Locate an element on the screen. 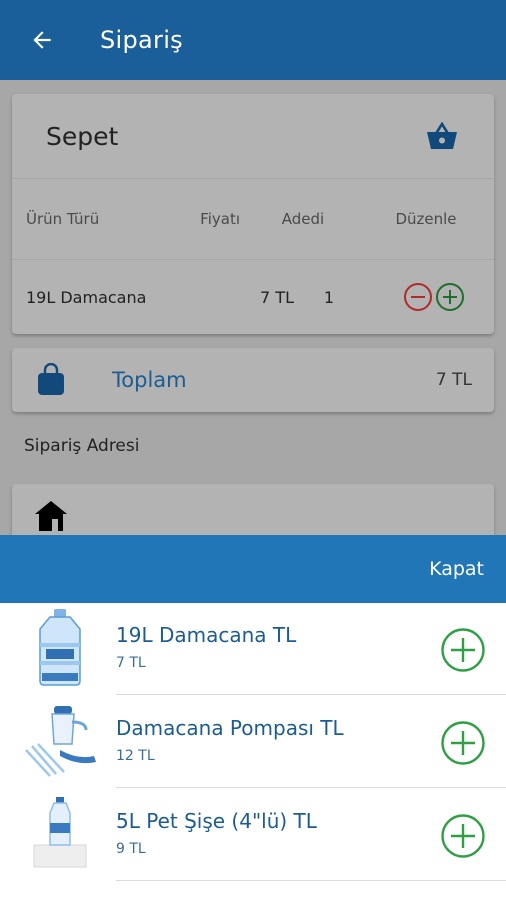  basket-icon is located at coordinates (442, 135).